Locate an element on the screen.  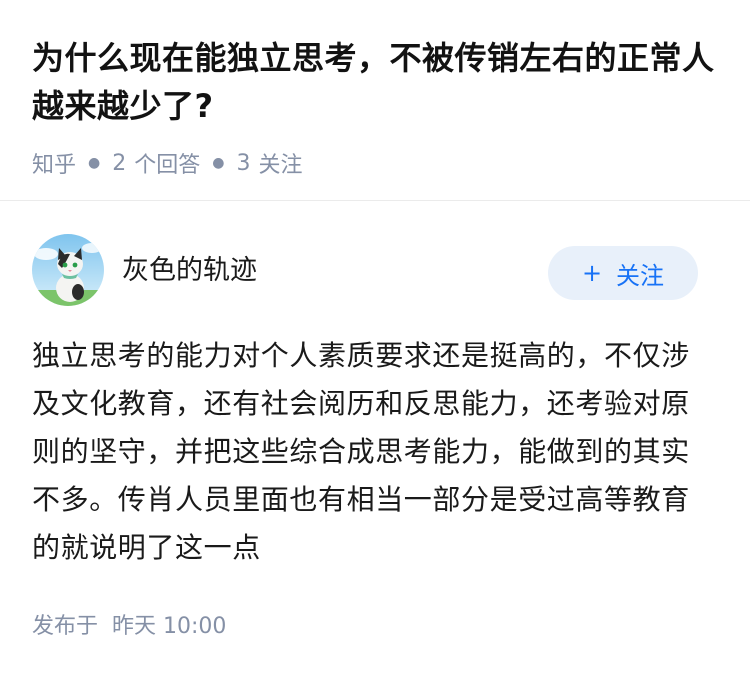
follow-button-label: 关注 is located at coordinates (640, 275).